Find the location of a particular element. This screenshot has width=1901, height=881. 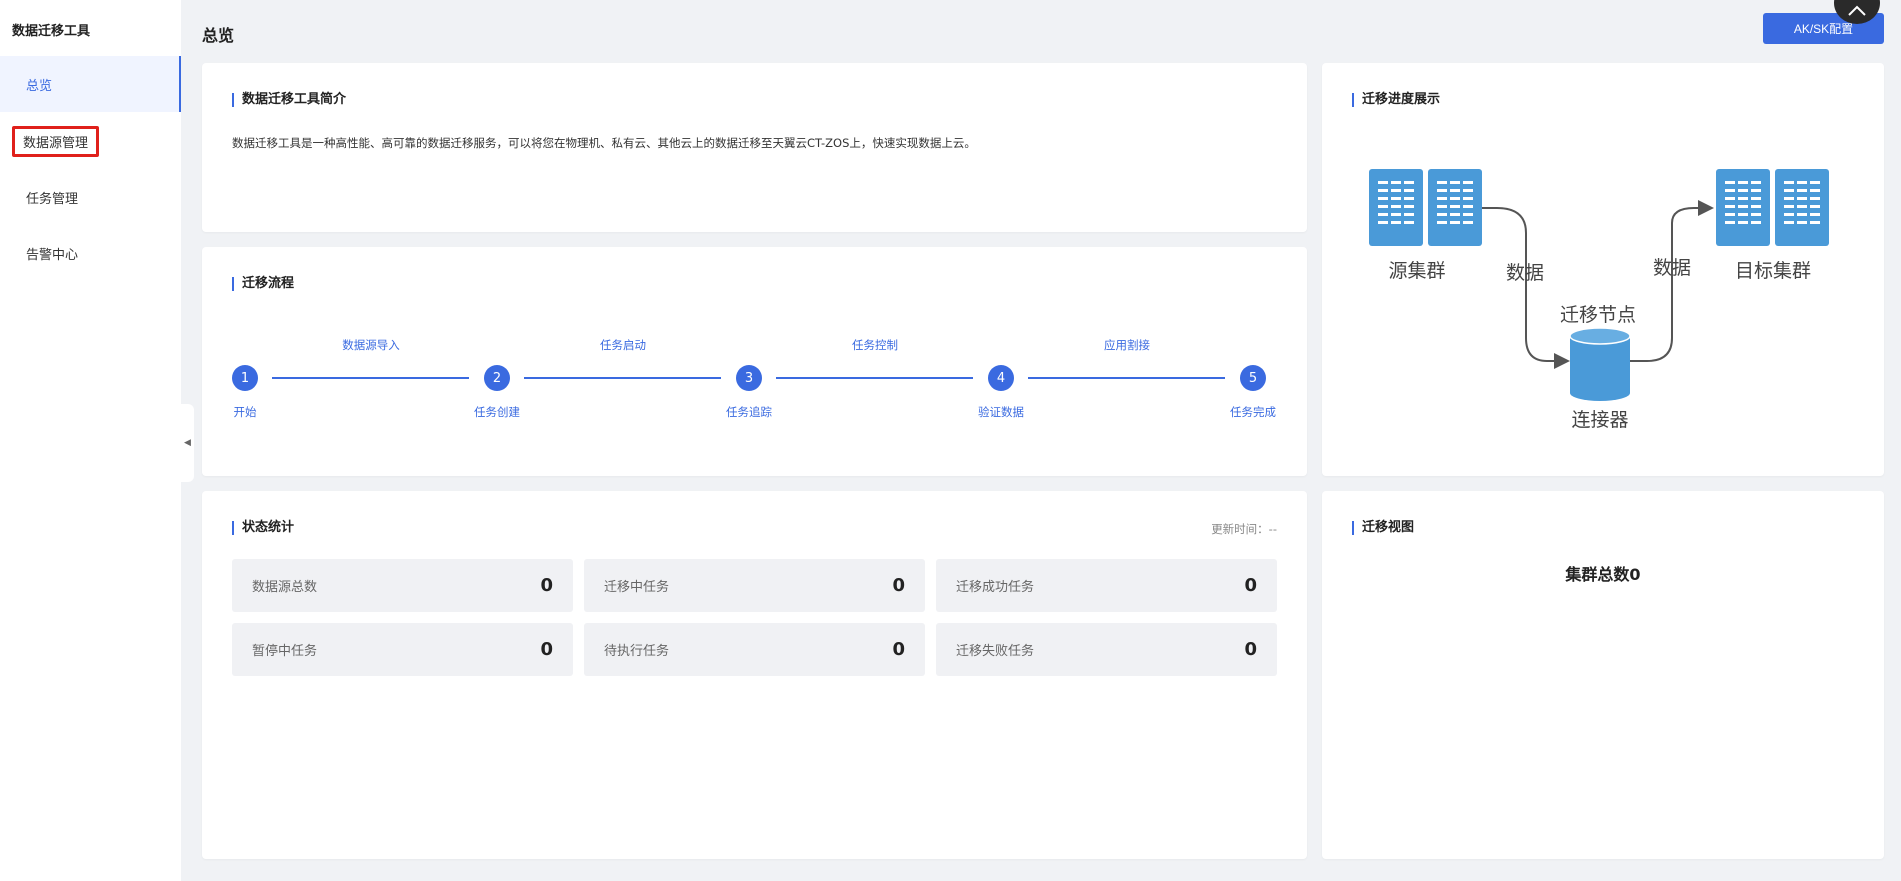

step-label: 验证数据 is located at coordinates (1001, 412).